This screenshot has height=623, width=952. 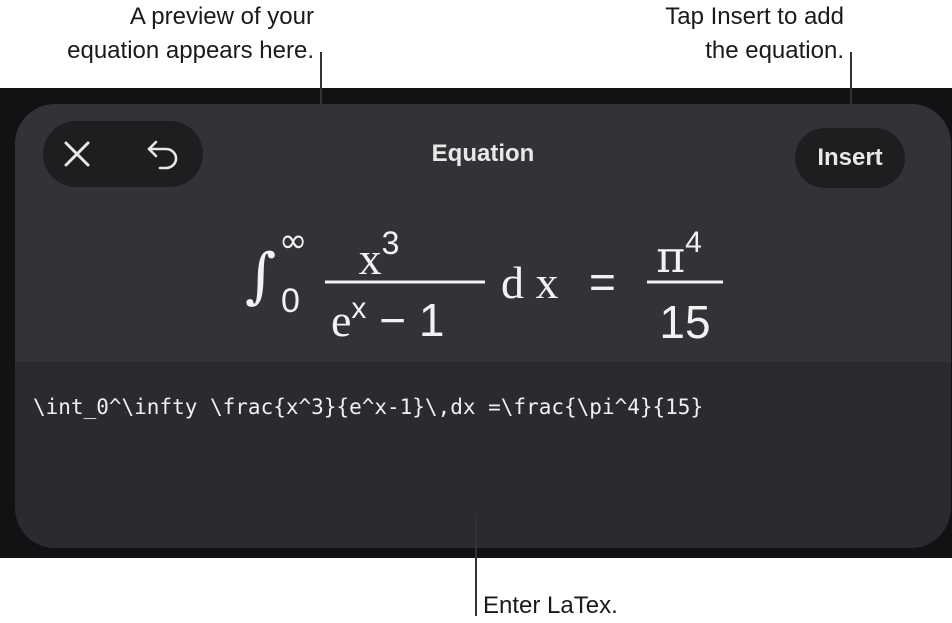 I want to click on integral-lower-limit: 0, so click(x=290, y=301).